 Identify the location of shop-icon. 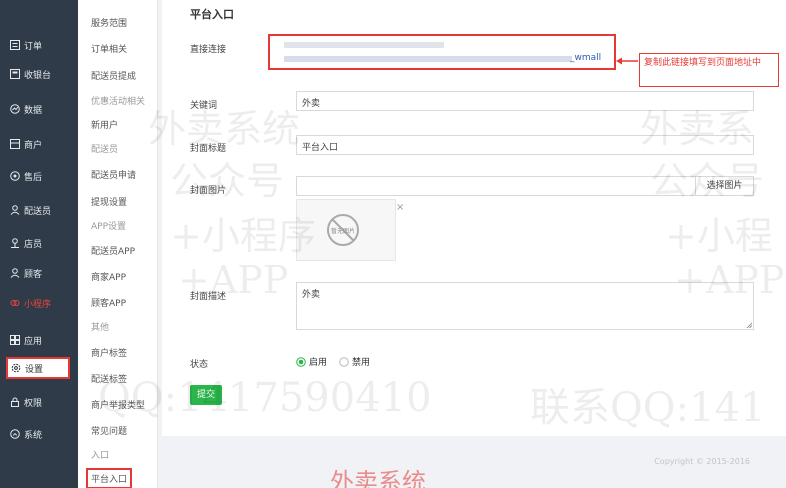
(14, 144).